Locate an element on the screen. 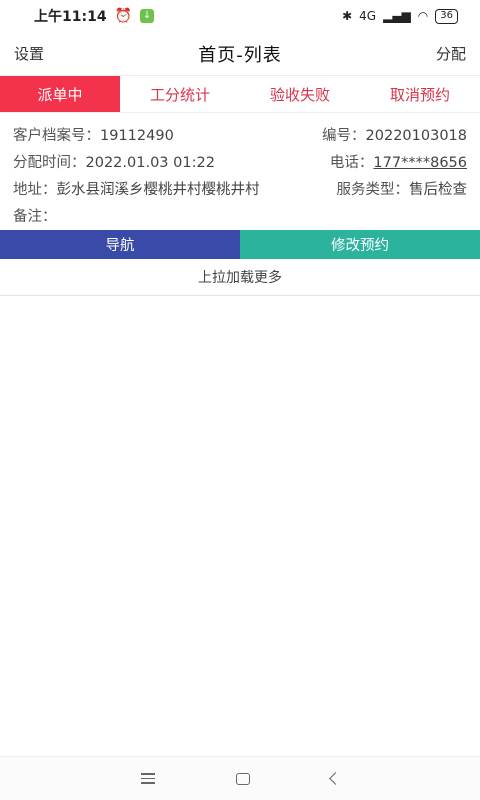 This screenshot has width=480, height=800. page-title: 首页-列表 is located at coordinates (240, 55).